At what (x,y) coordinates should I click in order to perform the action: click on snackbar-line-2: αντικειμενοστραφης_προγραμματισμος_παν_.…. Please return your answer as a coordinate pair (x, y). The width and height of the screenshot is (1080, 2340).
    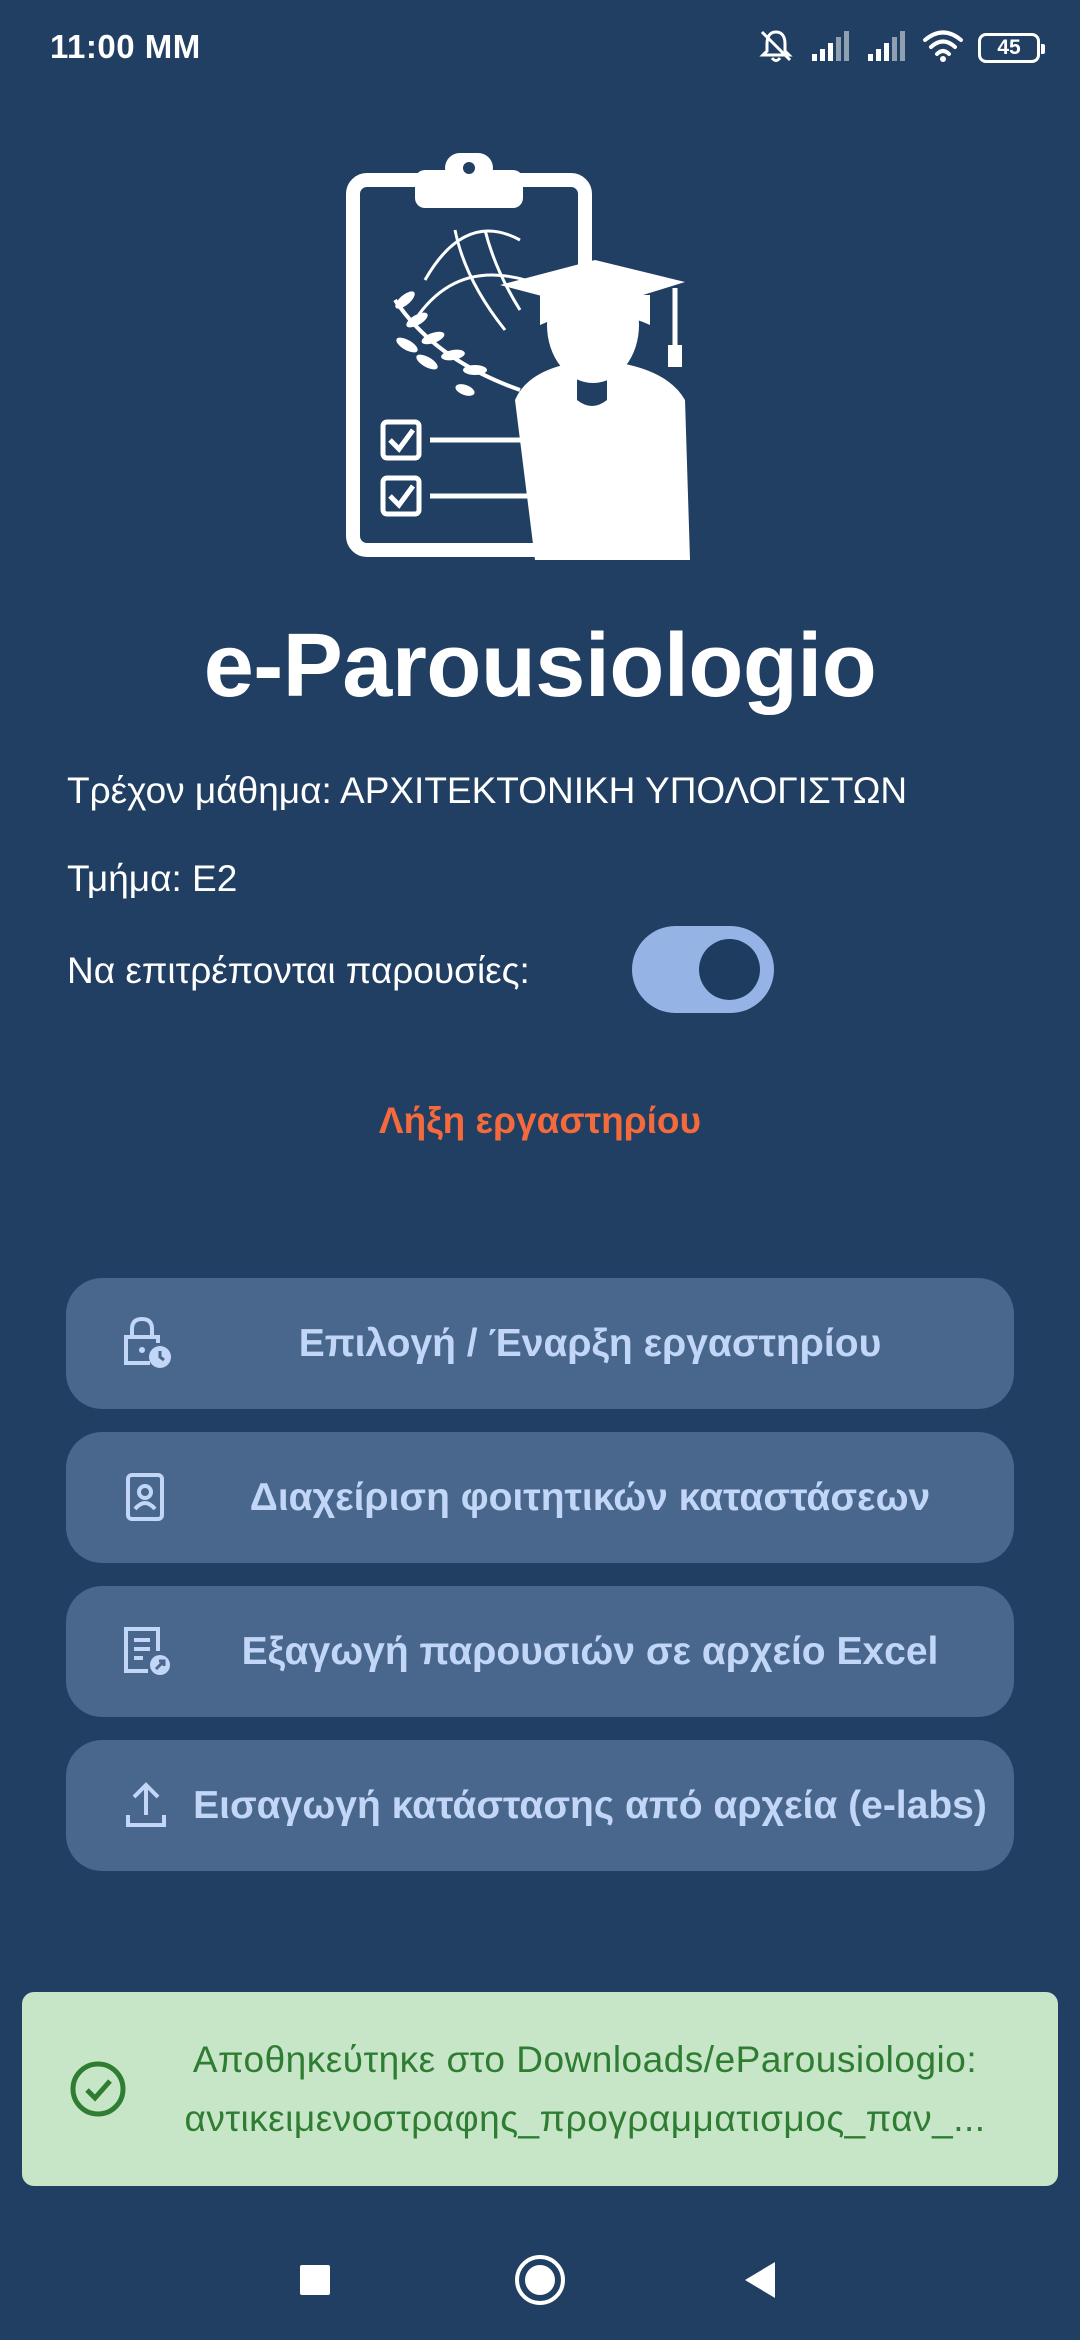
    Looking at the image, I should click on (585, 2118).